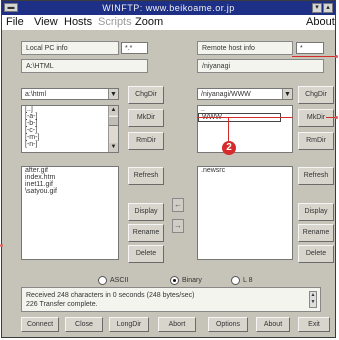 This screenshot has height=340, width=339. Describe the element at coordinates (115, 22) in the screenshot. I see `menu-scripts: Scripts` at that location.